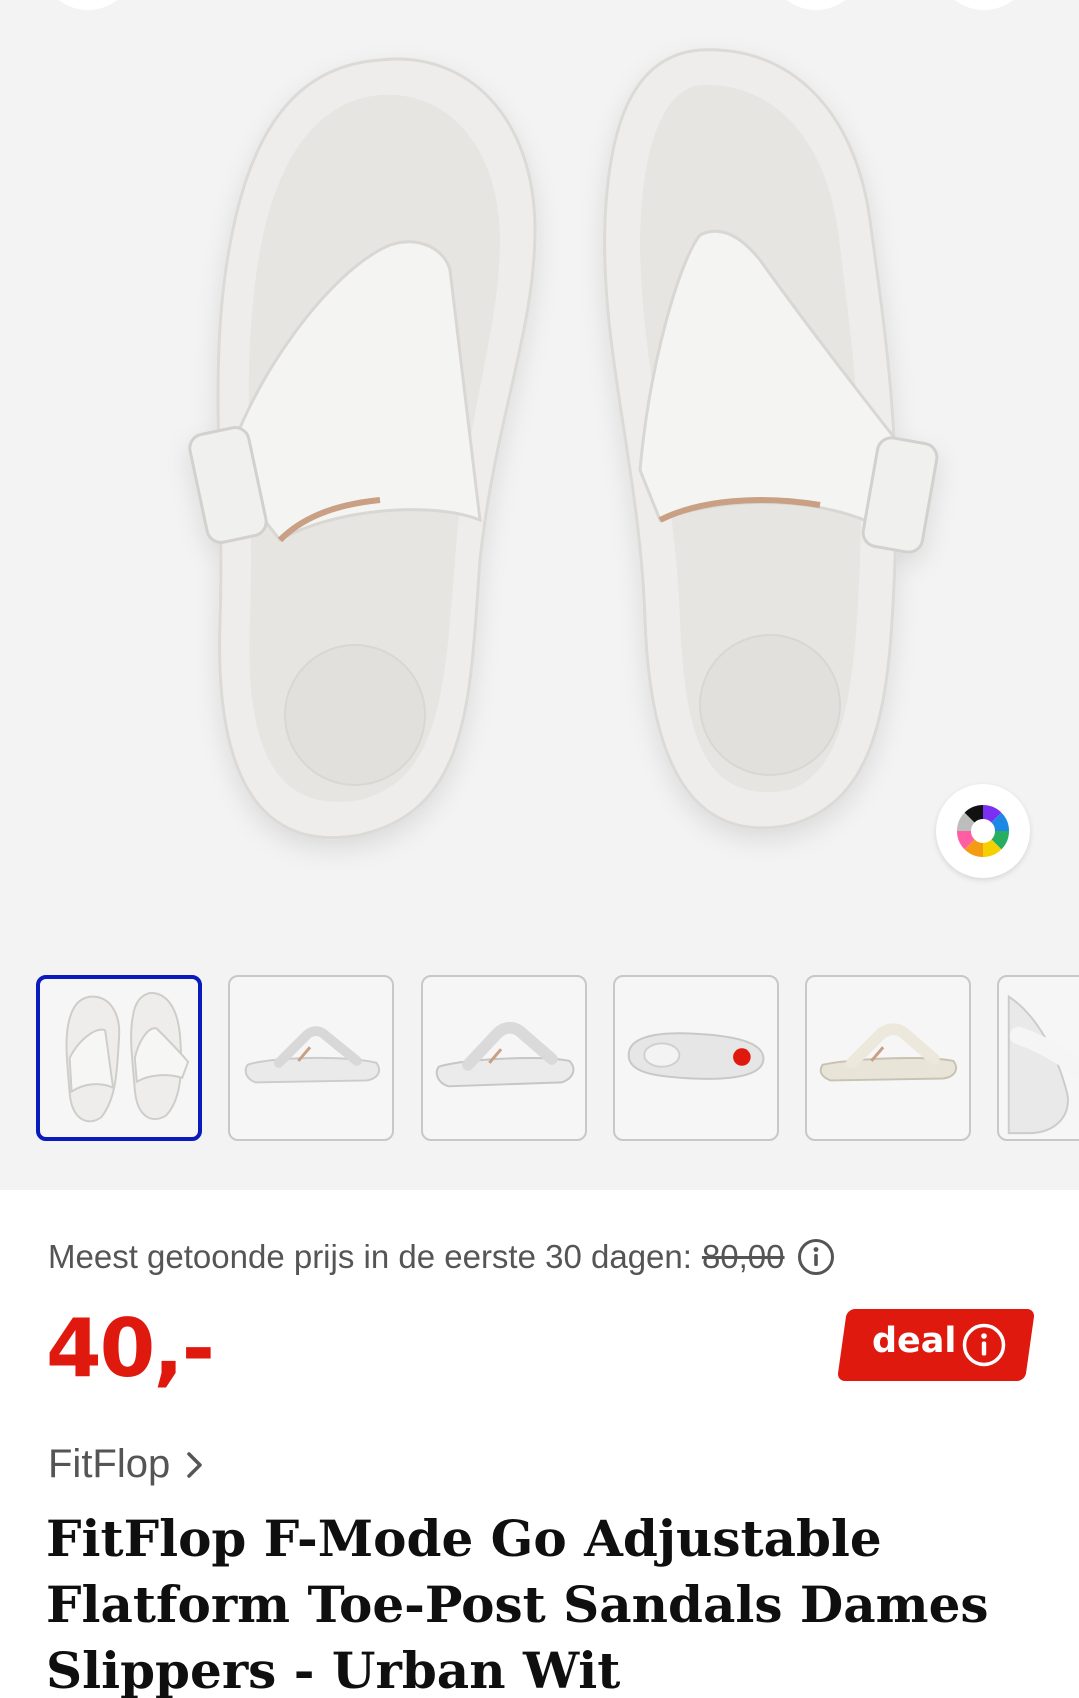 Image resolution: width=1079 pixels, height=1698 pixels. What do you see at coordinates (505, 1054) in the screenshot?
I see `sandal-side-view-2-thumbnail` at bounding box center [505, 1054].